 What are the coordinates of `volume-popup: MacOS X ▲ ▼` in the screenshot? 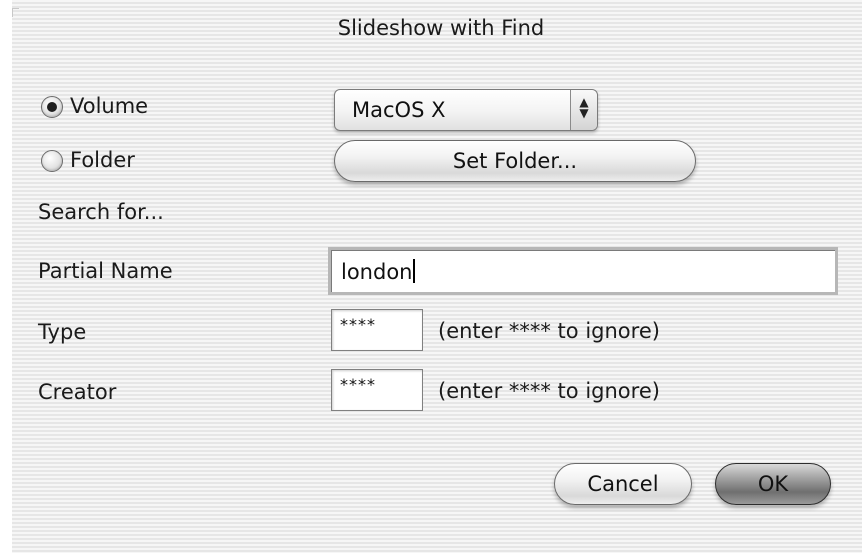 It's located at (466, 110).